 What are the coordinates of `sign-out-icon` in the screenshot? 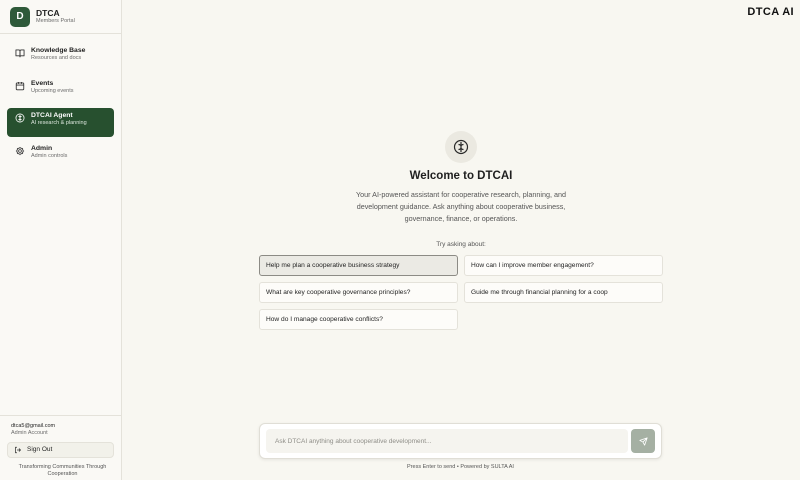 It's located at (18, 449).